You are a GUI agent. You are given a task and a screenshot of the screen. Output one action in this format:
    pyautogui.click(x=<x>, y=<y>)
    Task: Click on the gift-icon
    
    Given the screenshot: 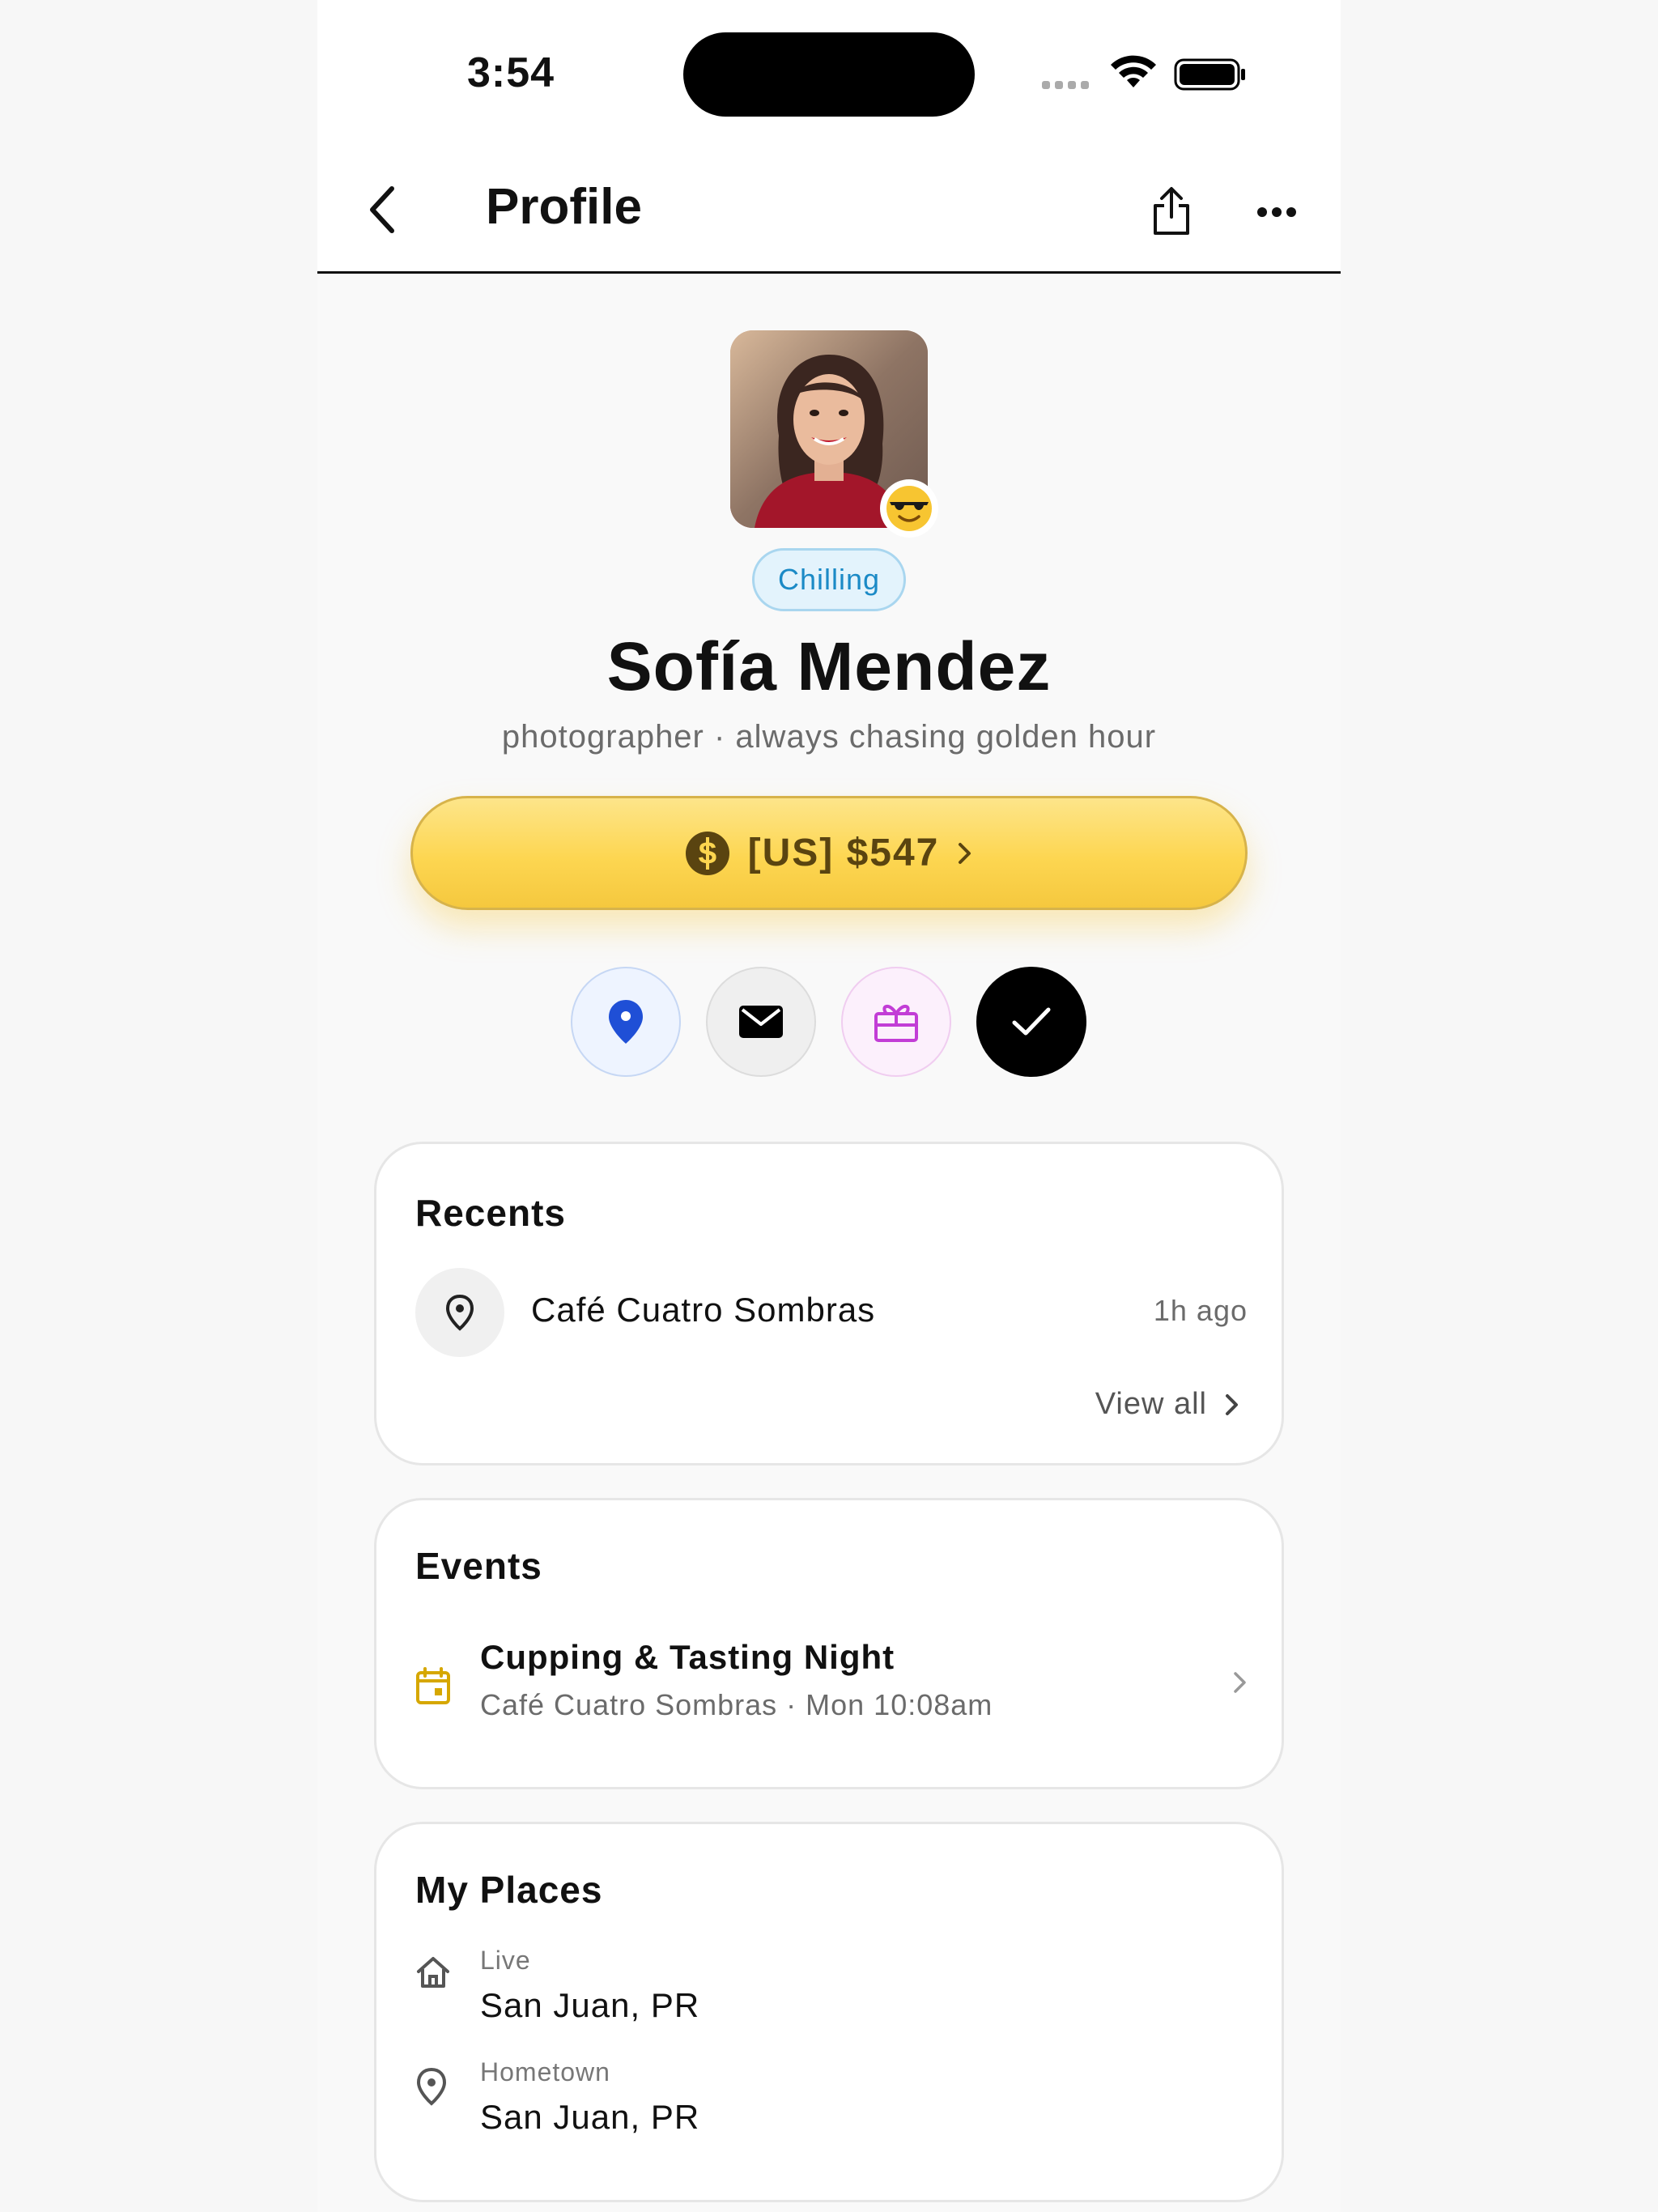 What is the action you would take?
    pyautogui.click(x=896, y=1024)
    